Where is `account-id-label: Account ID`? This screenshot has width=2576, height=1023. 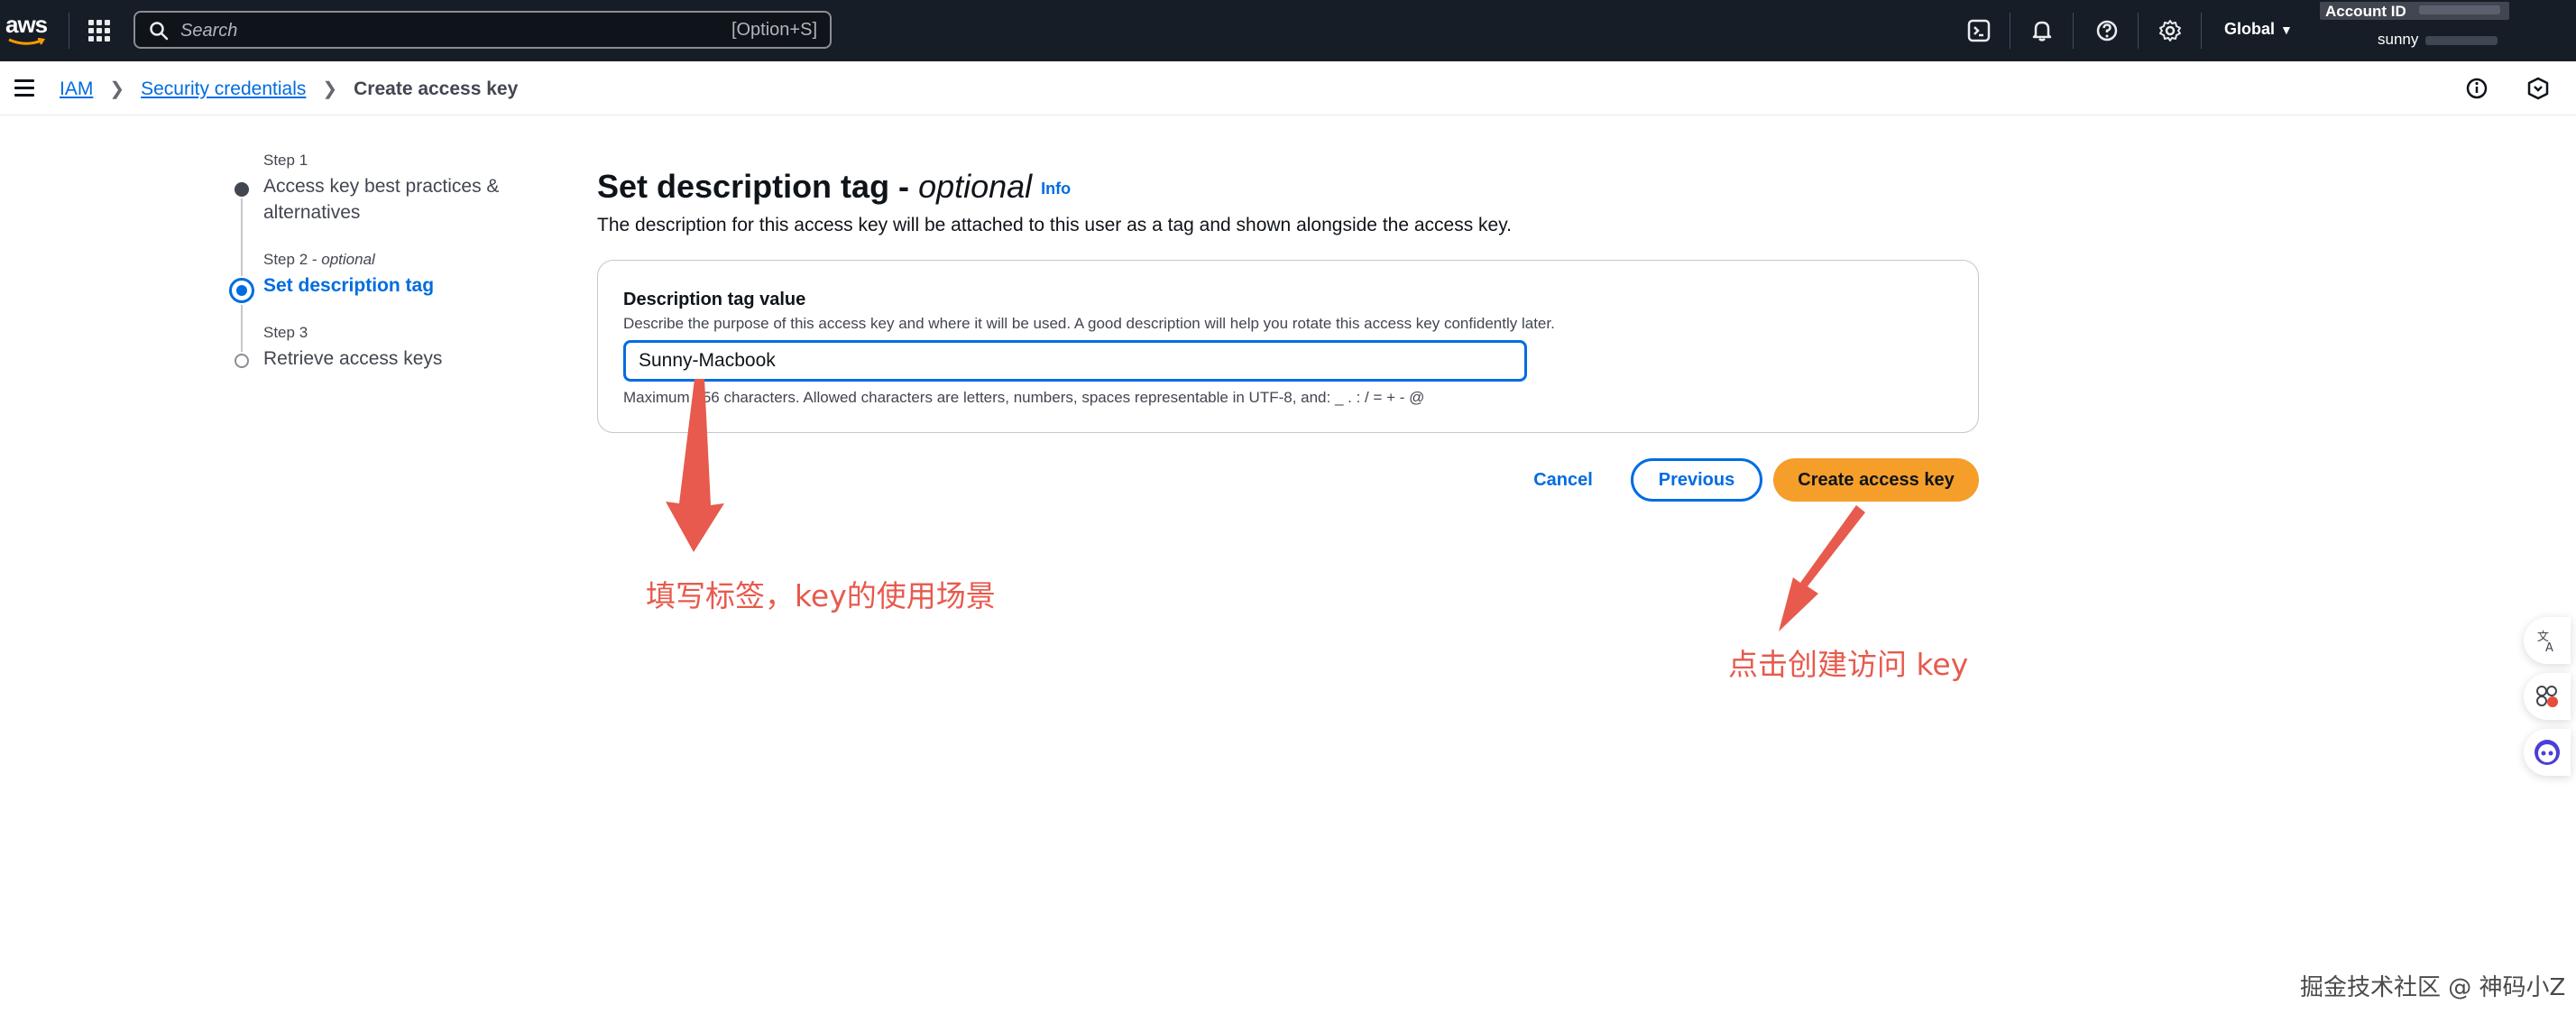 account-id-label: Account ID is located at coordinates (2365, 11).